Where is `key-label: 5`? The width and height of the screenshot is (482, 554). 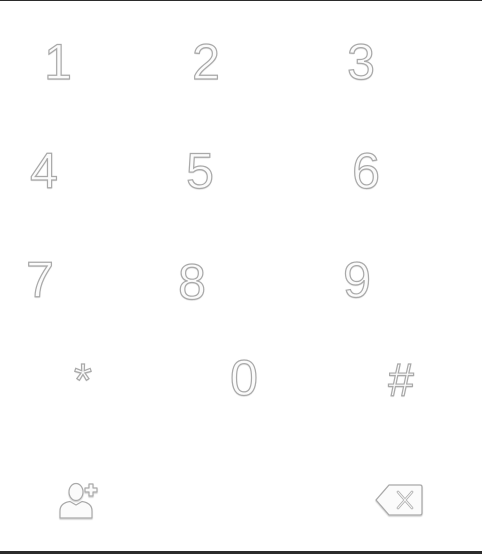 key-label: 5 is located at coordinates (199, 171).